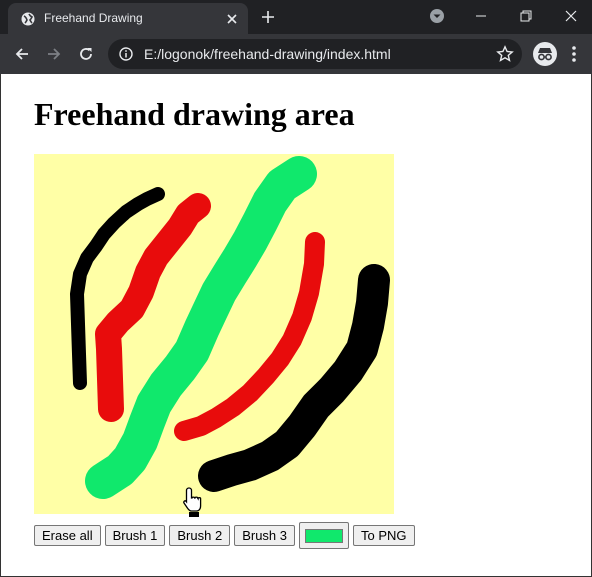 Image resolution: width=592 pixels, height=577 pixels. I want to click on controls-bar: Erase all Brush 1 Brush 2 Brush 3 To PNG, so click(224, 535).